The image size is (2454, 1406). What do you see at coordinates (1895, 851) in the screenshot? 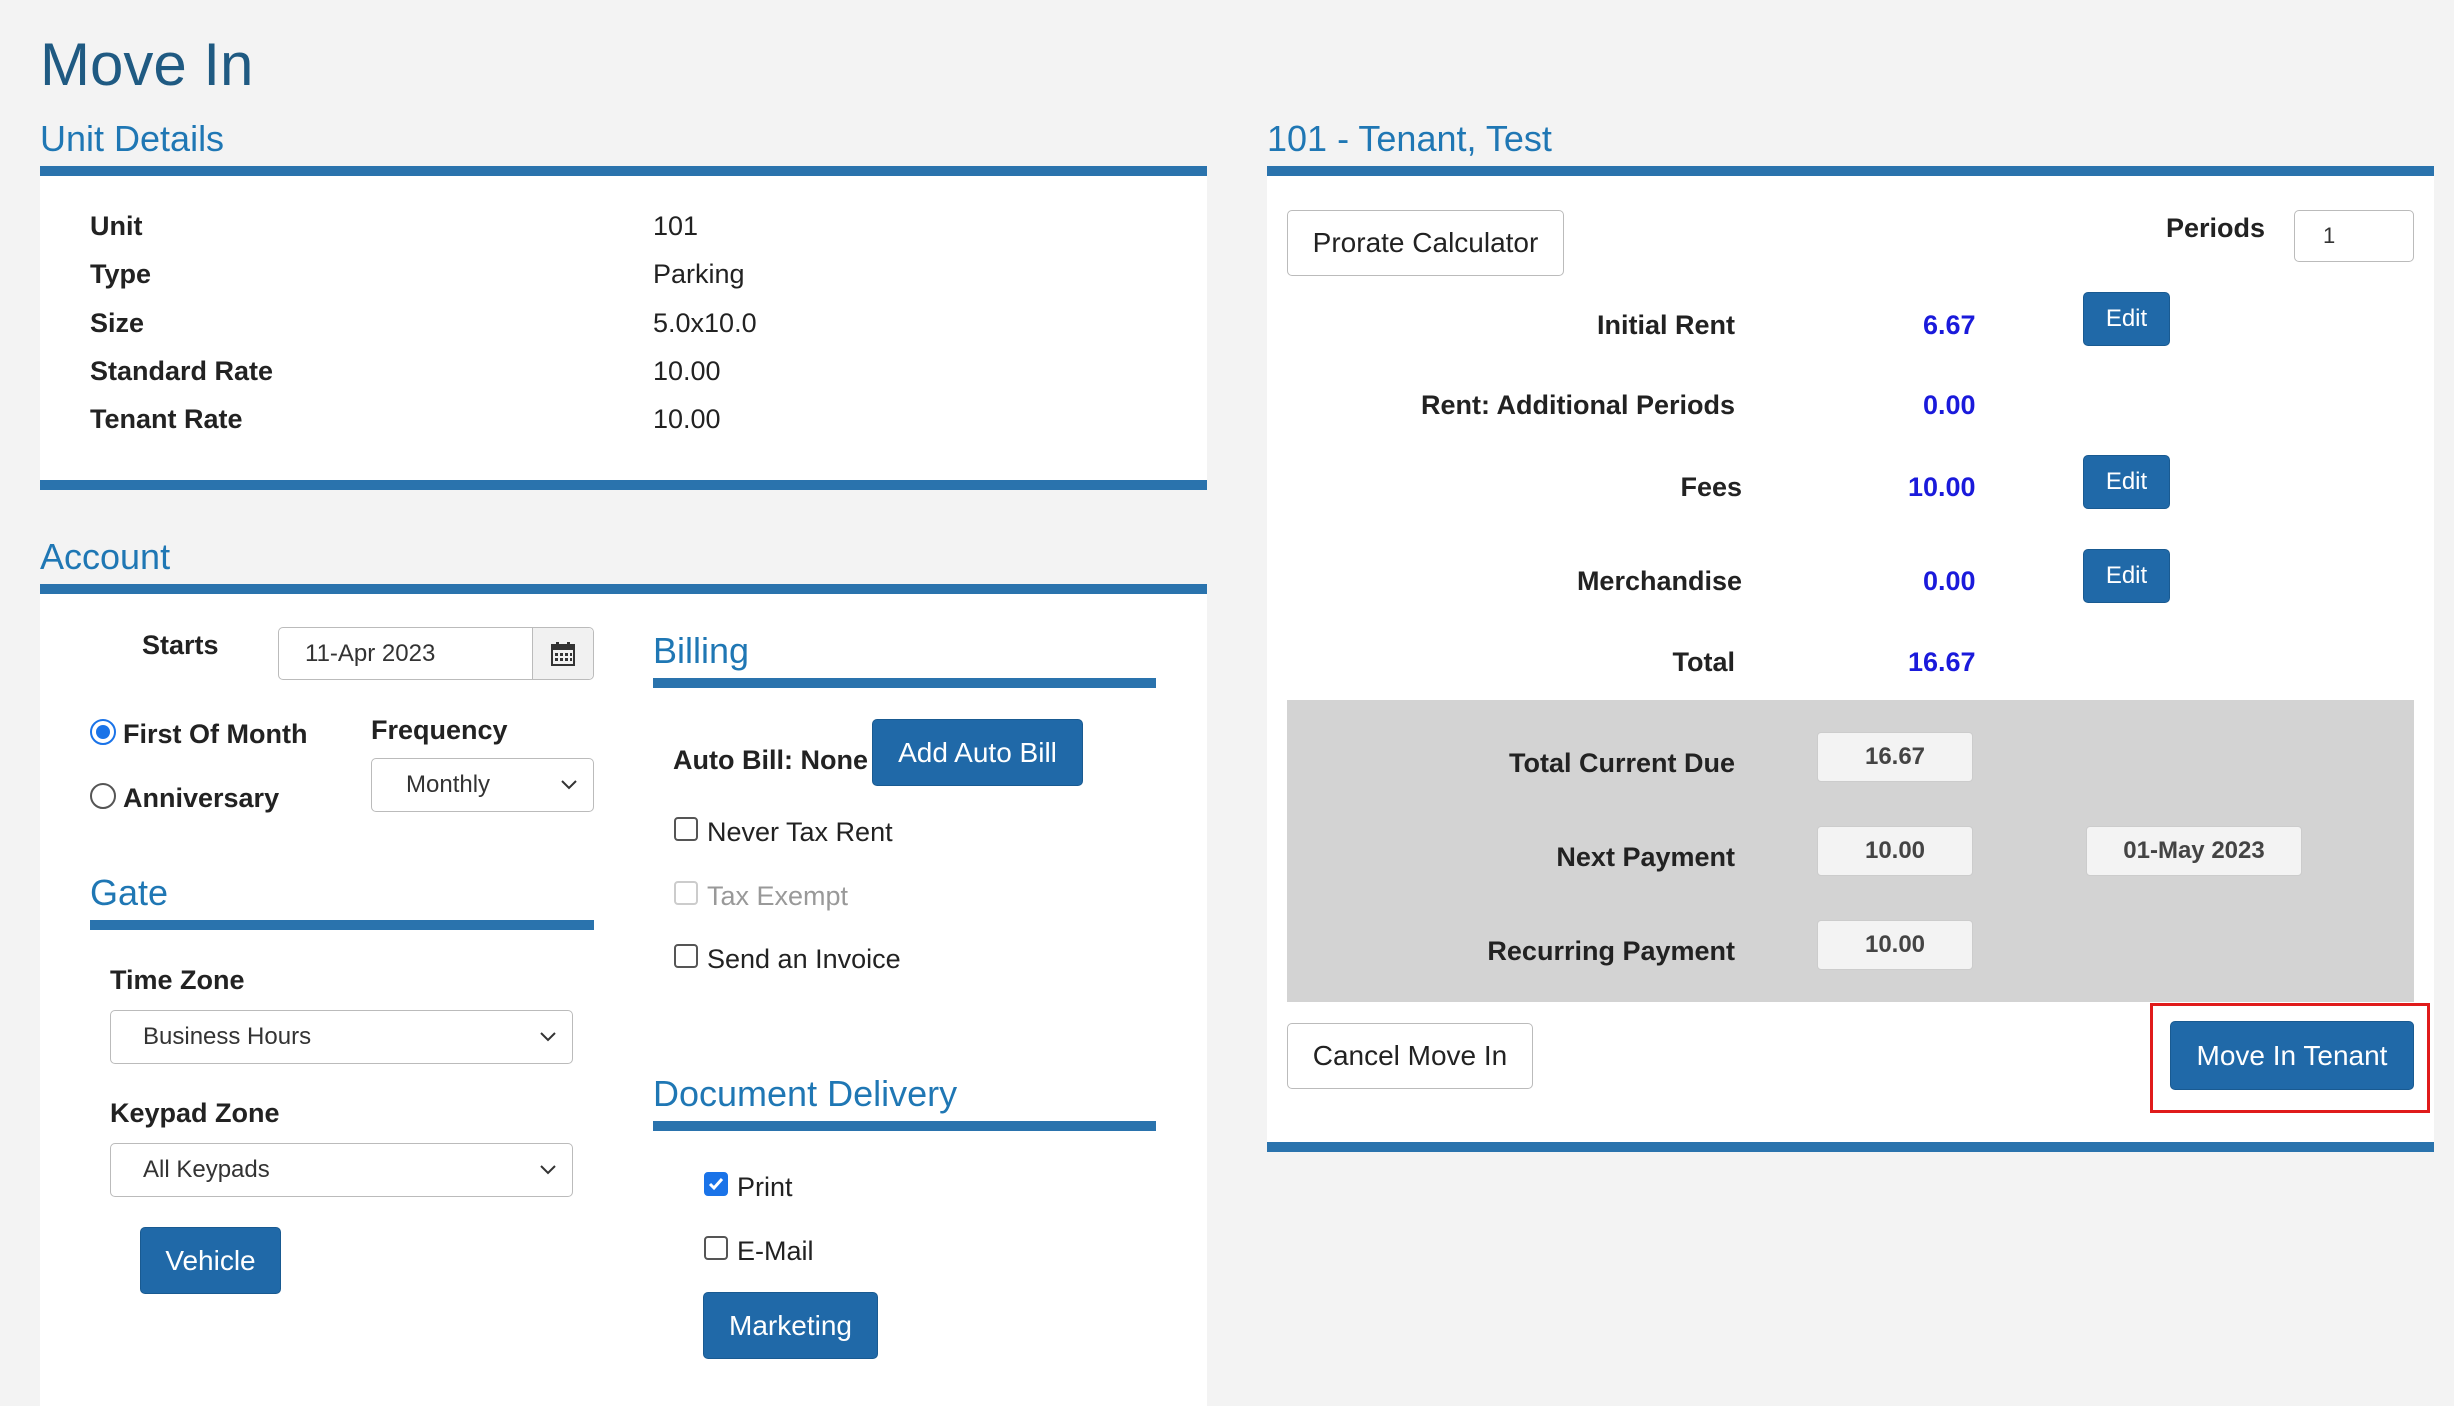
I see `next-payment-field: 10.00` at bounding box center [1895, 851].